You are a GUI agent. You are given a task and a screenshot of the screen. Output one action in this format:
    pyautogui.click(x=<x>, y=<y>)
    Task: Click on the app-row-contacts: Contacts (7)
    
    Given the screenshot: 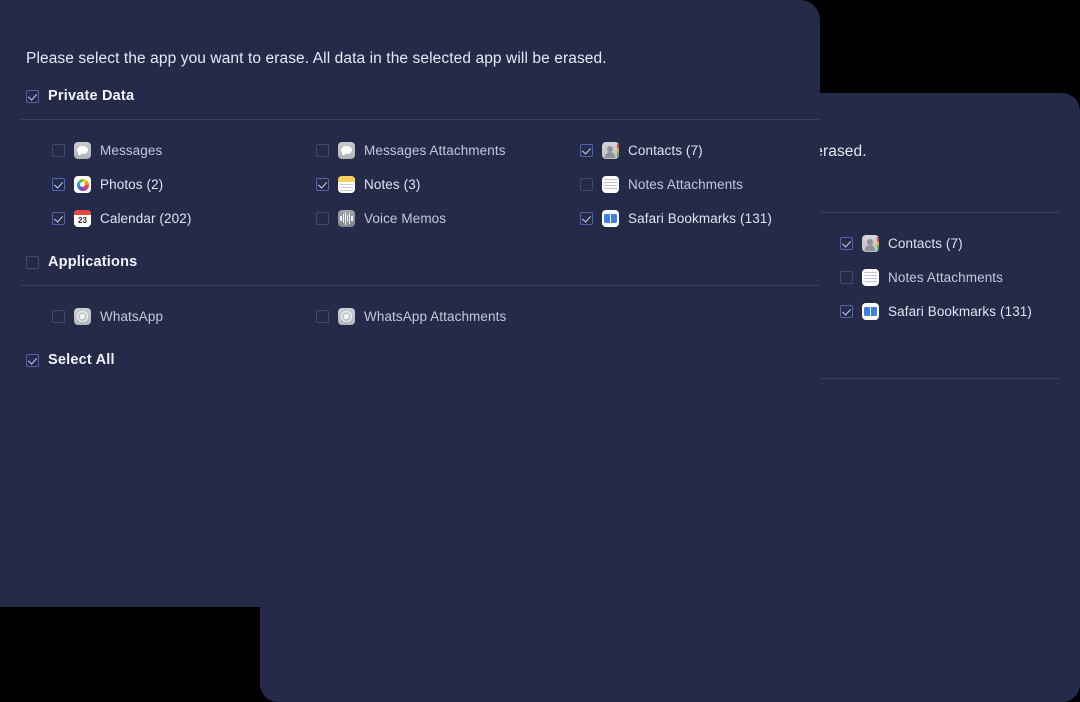 What is the action you would take?
    pyautogui.click(x=641, y=150)
    